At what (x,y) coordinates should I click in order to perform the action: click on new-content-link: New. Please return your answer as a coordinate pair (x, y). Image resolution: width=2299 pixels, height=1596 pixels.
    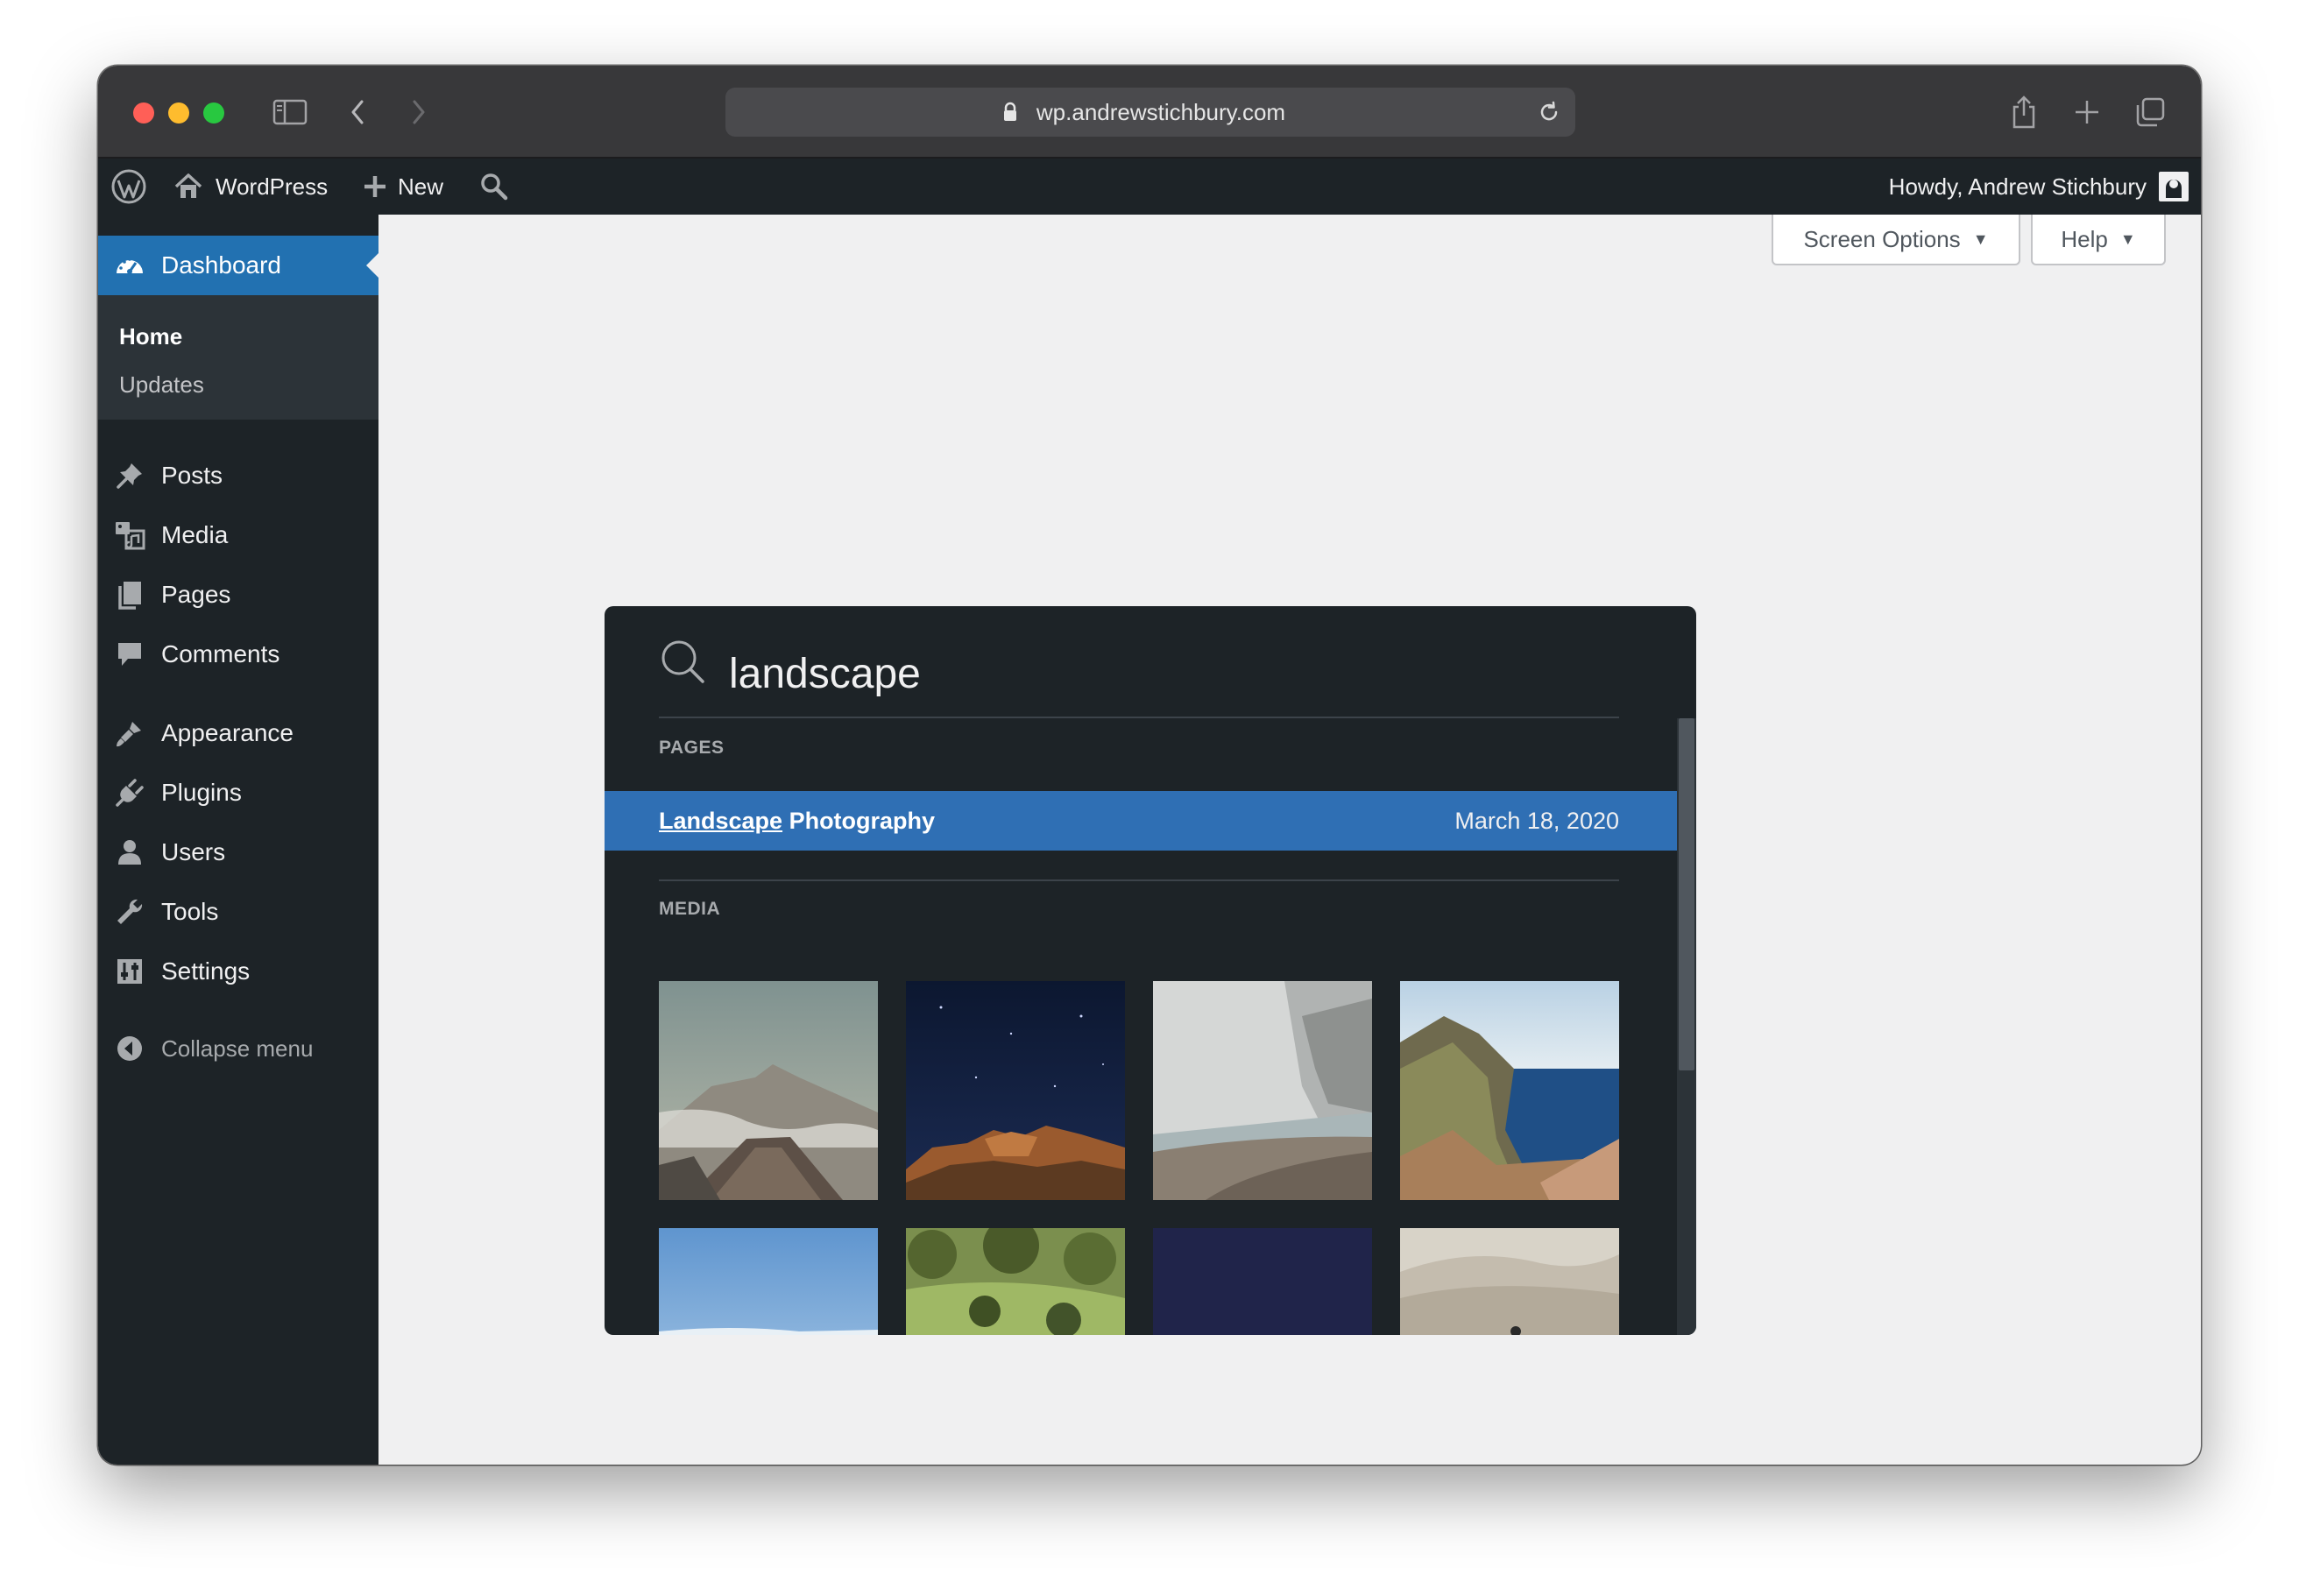
    Looking at the image, I should click on (403, 187).